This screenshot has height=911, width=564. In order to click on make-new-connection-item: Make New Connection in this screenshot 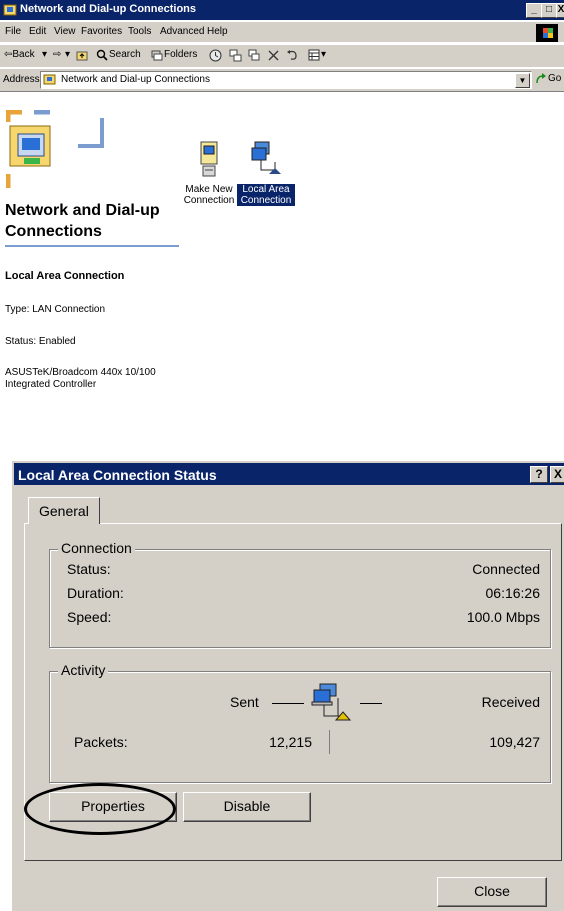, I will do `click(209, 173)`.